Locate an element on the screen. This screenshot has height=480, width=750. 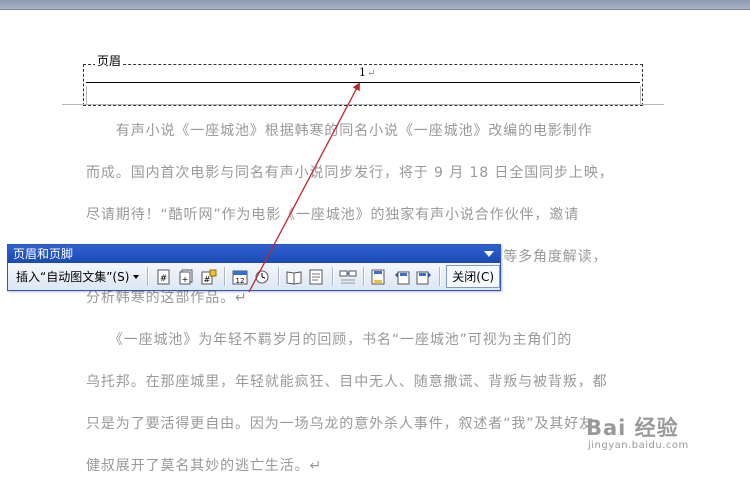
format-page-number-icon: # is located at coordinates (209, 276).